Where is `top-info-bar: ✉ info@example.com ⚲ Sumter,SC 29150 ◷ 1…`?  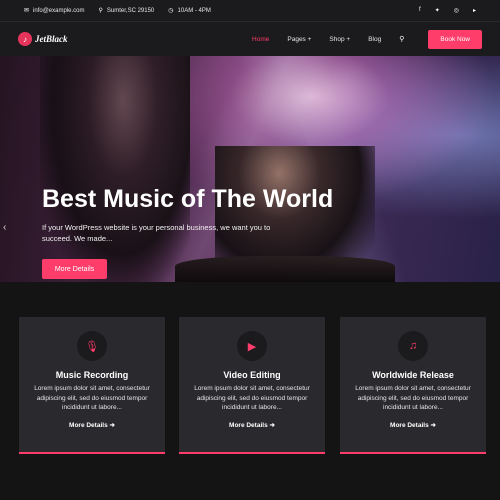
top-info-bar: ✉ info@example.com ⚲ Sumter,SC 29150 ◷ 1… is located at coordinates (250, 11).